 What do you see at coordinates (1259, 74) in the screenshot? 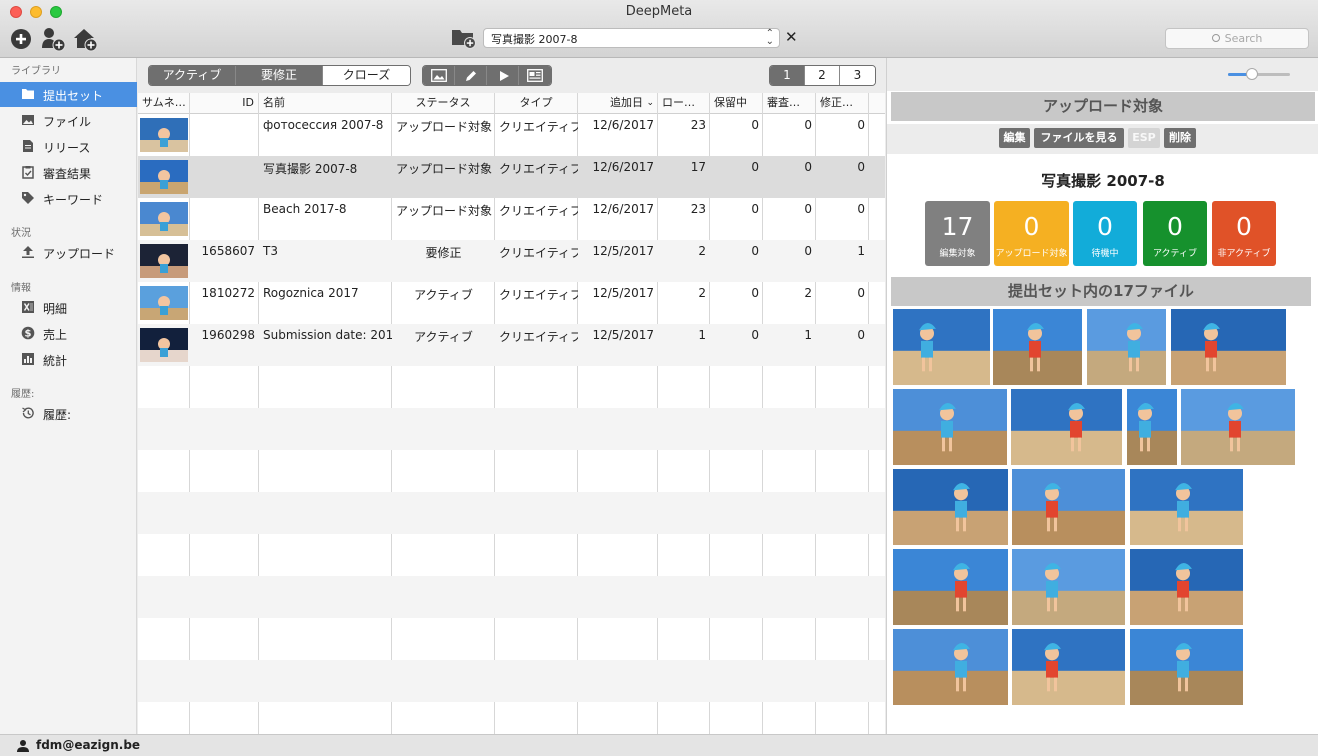
I see `thumbnail-size-slider` at bounding box center [1259, 74].